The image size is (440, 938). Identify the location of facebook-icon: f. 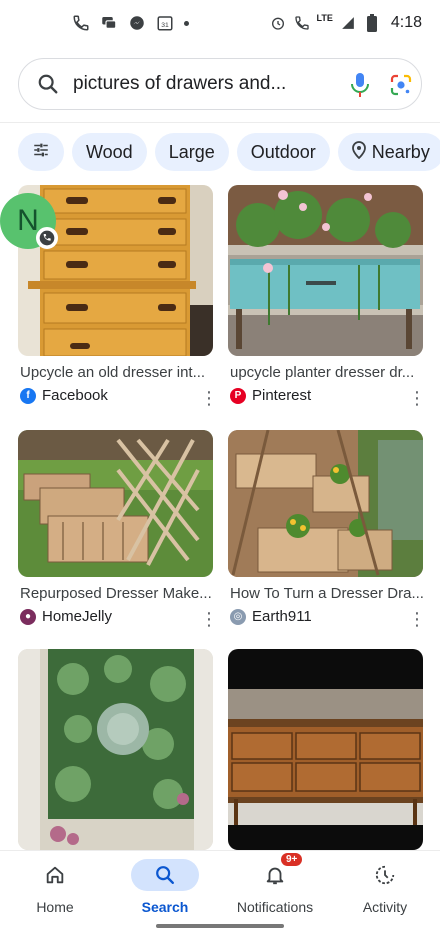
(28, 395).